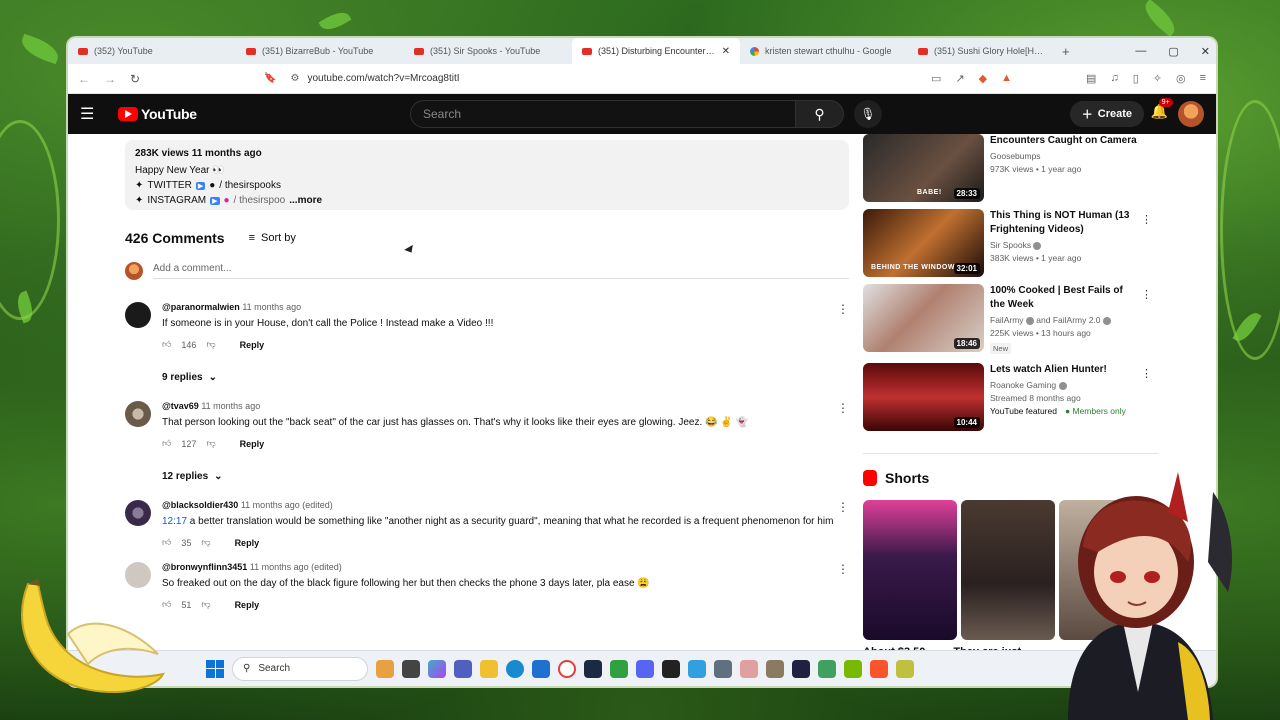 The width and height of the screenshot is (1280, 720). I want to click on browser-tab: kristen stewart cthulhu - Google, so click(824, 51).